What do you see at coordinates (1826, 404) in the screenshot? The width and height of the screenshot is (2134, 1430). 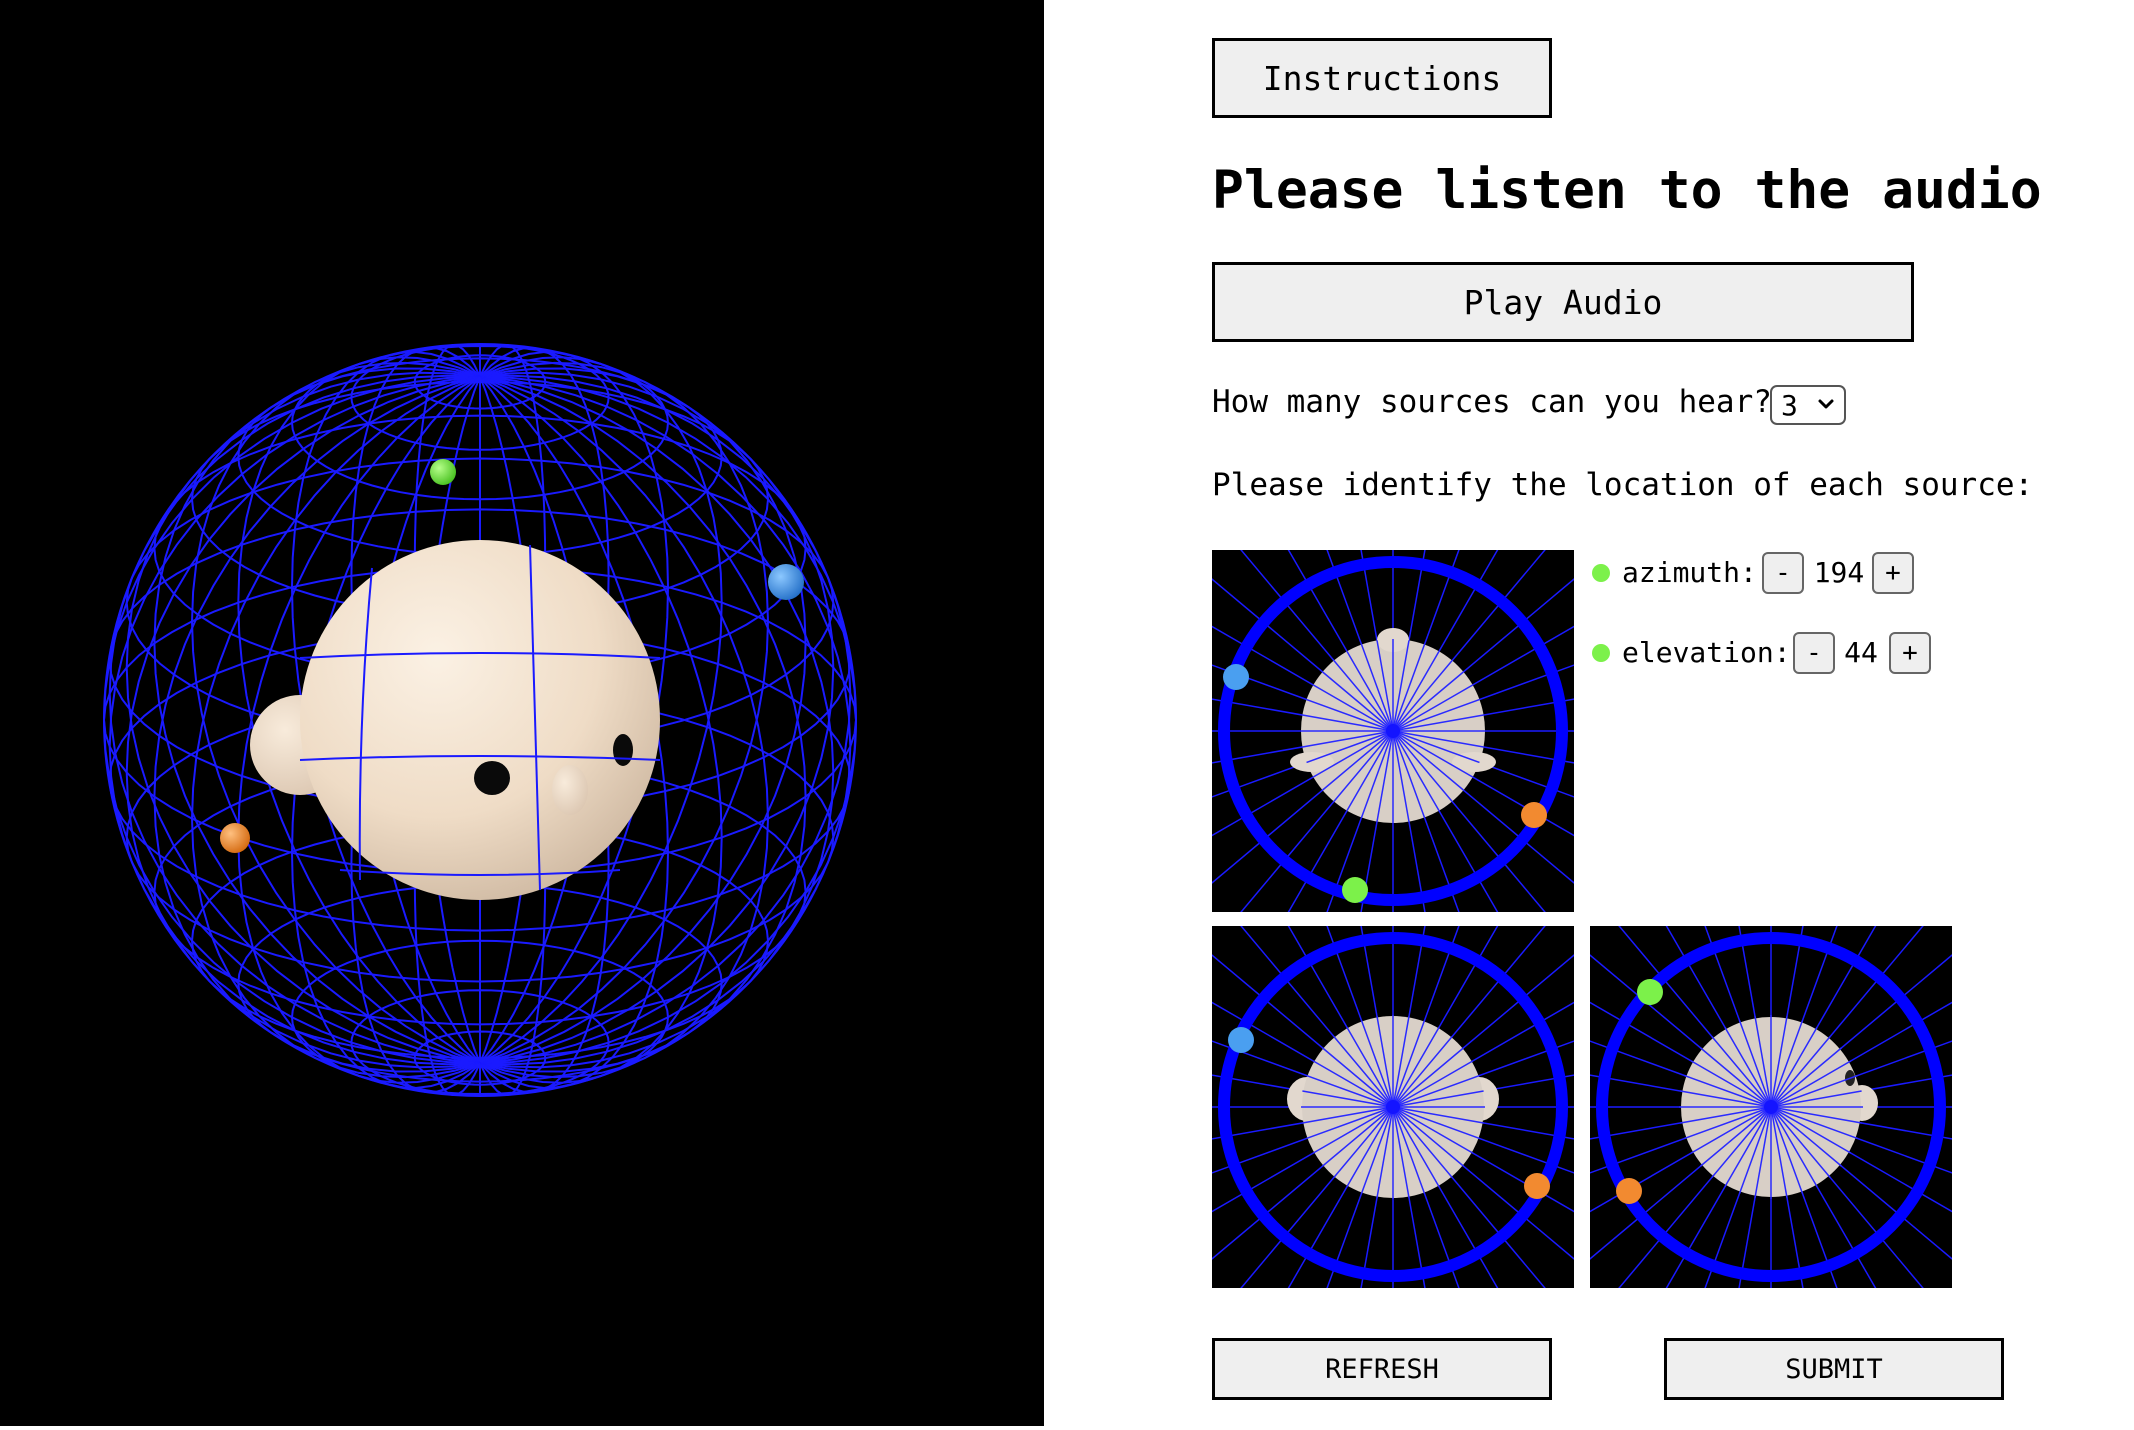 I see `chevron-down-icon` at bounding box center [1826, 404].